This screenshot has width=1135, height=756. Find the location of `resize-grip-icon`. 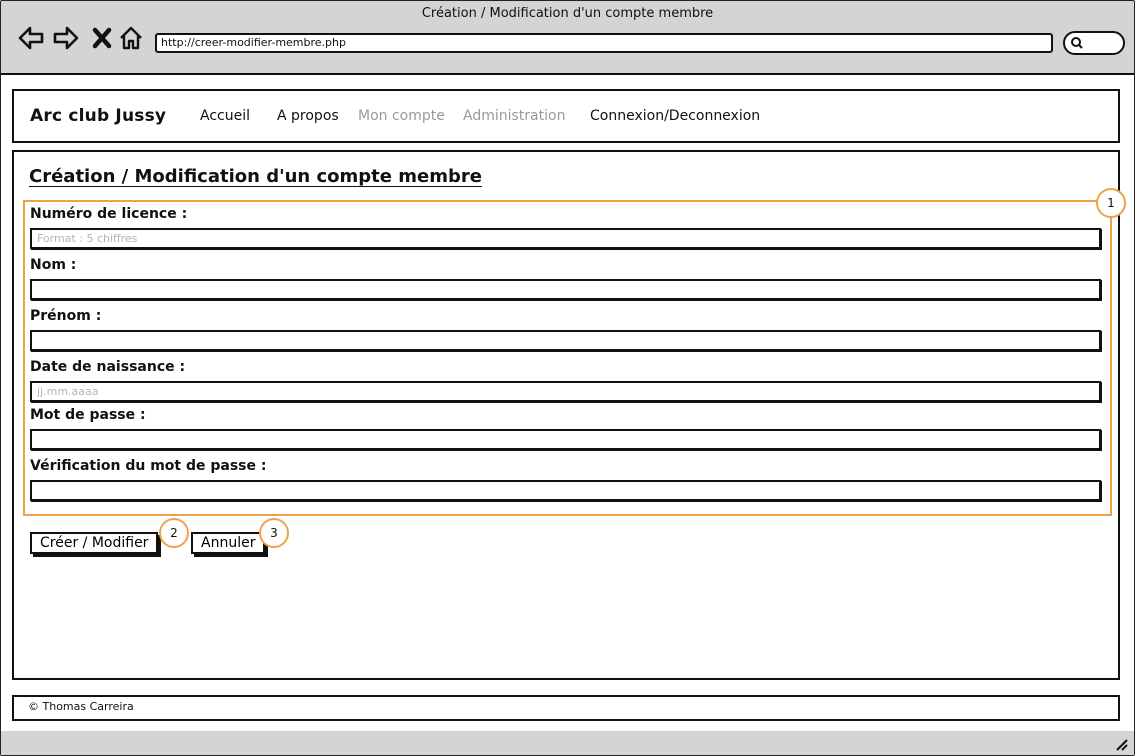

resize-grip-icon is located at coordinates (1121, 744).